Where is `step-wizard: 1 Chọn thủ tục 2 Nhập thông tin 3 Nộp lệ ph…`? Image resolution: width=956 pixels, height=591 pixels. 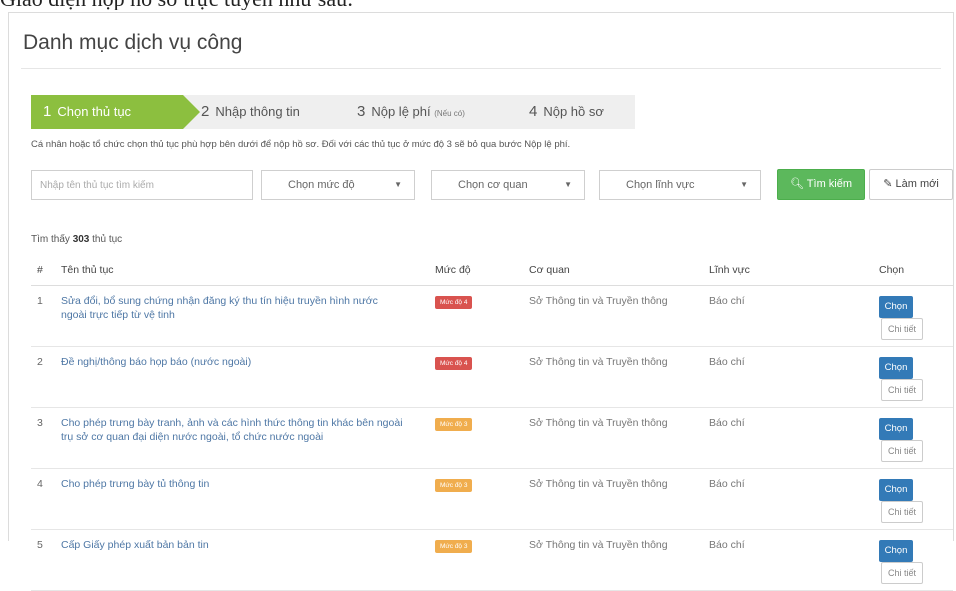 step-wizard: 1 Chọn thủ tục 2 Nhập thông tin 3 Nộp lệ ph… is located at coordinates (333, 112).